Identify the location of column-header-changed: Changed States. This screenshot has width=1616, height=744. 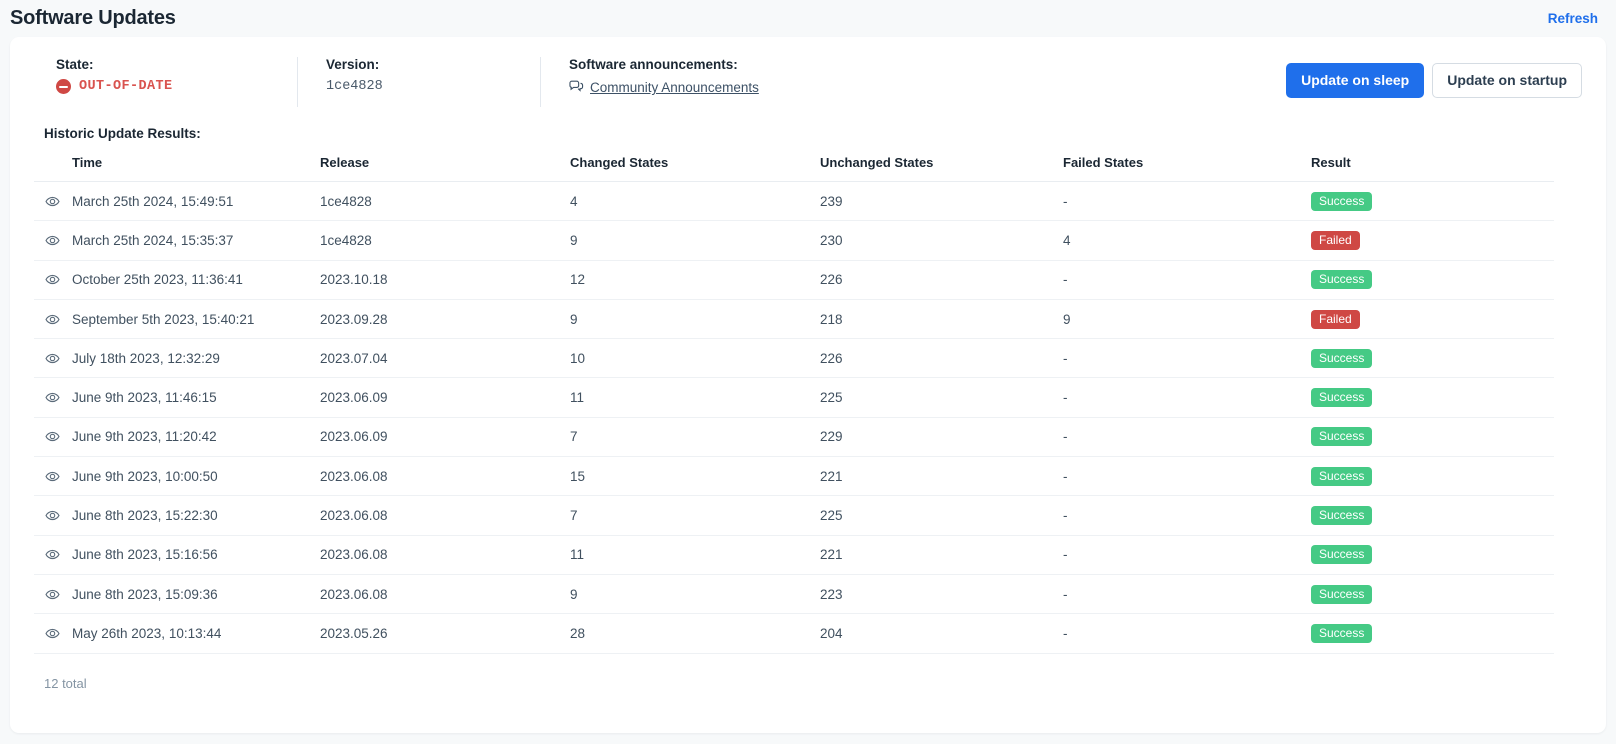
(695, 168).